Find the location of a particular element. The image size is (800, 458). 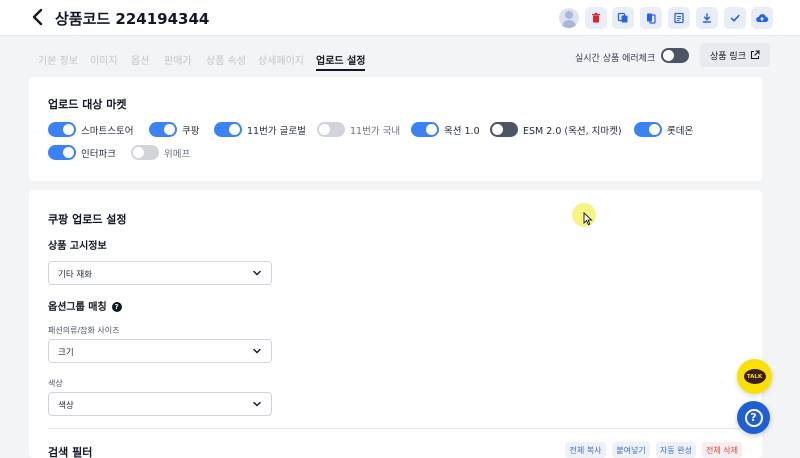

market-label: 위메프 is located at coordinates (177, 154).